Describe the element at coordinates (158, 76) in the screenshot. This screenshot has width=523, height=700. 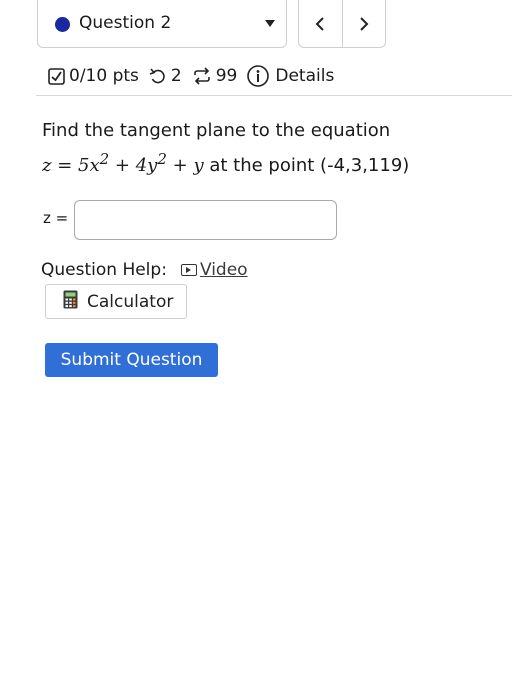
I see `undo-icon` at that location.